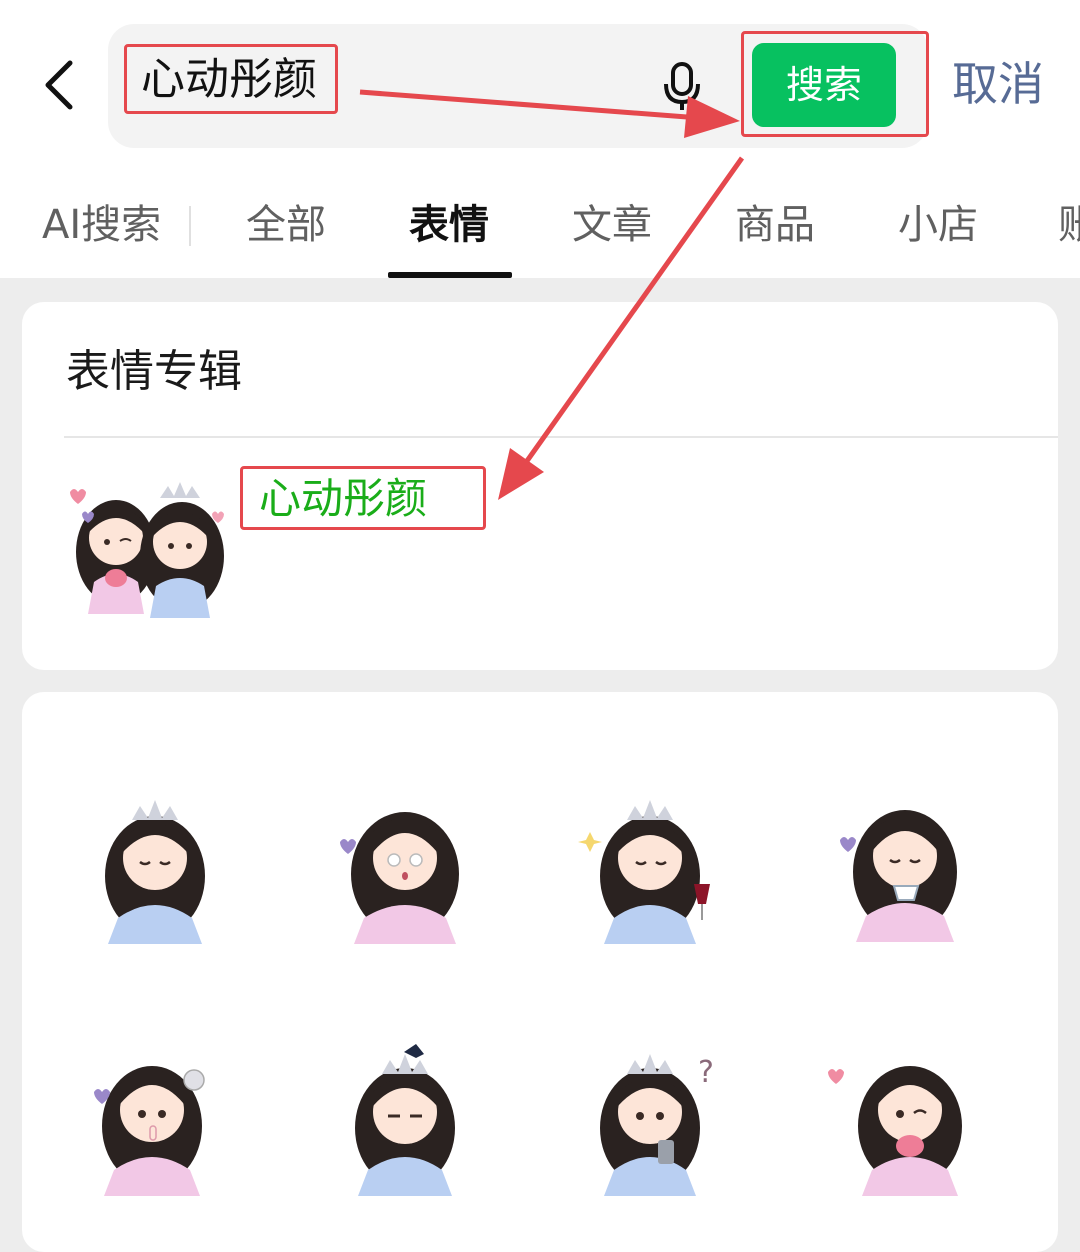  Describe the element at coordinates (938, 225) in the screenshot. I see `tab-shops: 小店` at that location.